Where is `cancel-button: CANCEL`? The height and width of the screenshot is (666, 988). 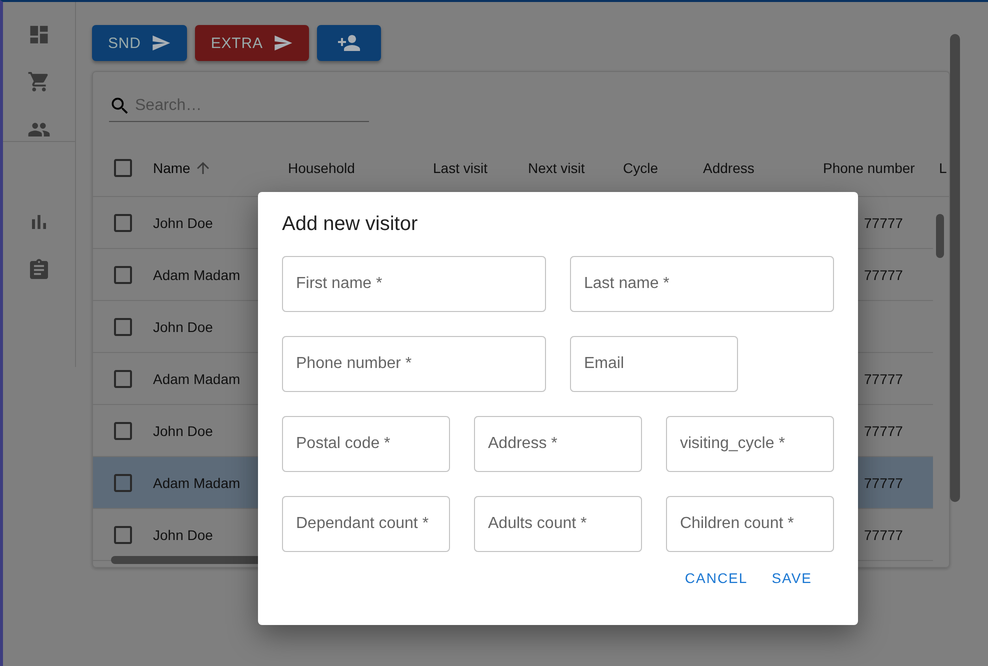 cancel-button: CANCEL is located at coordinates (716, 578).